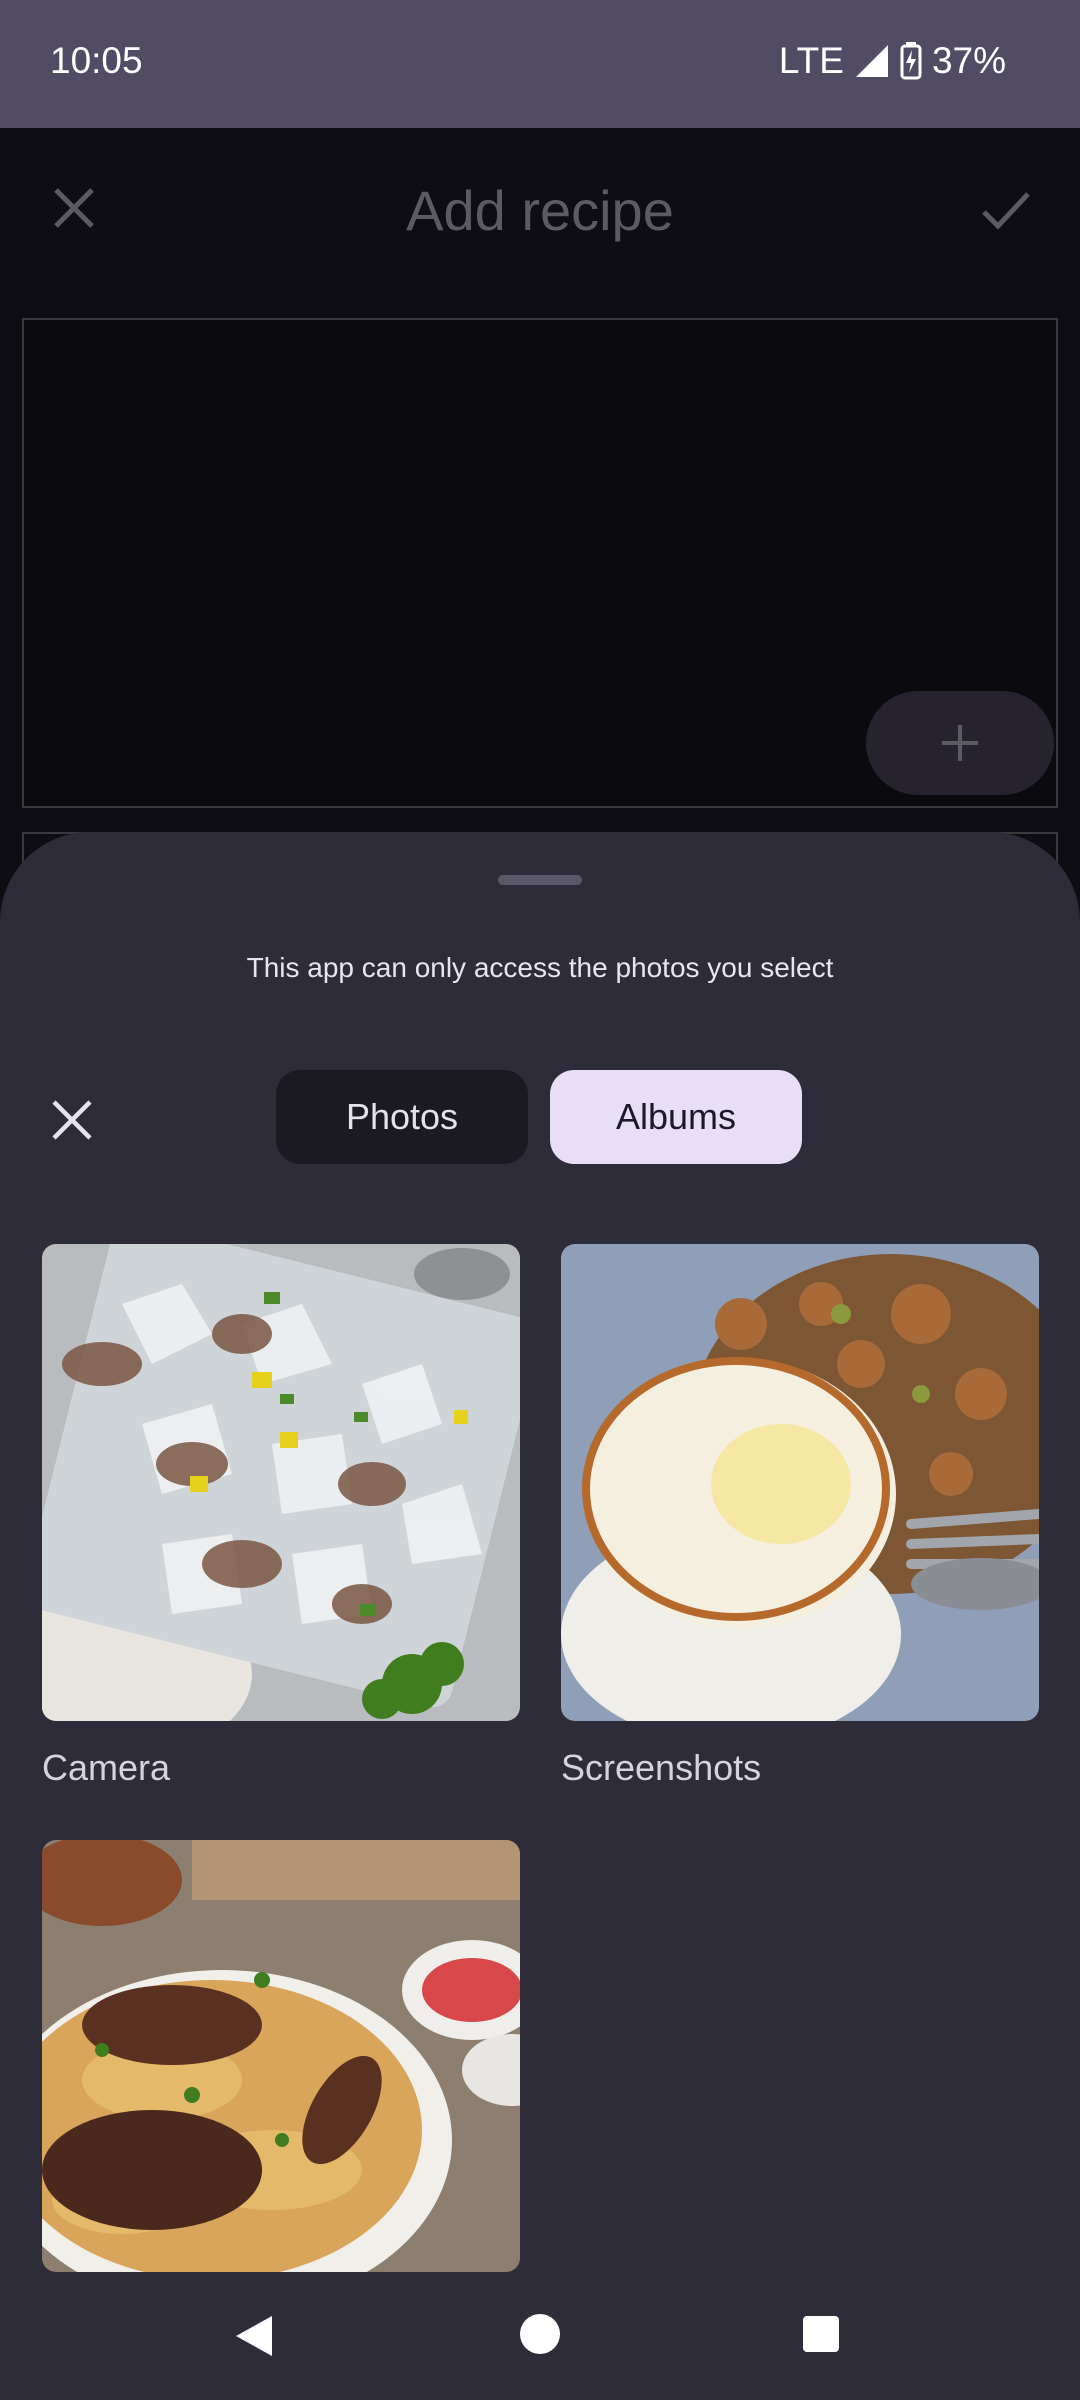 The height and width of the screenshot is (2400, 1080). I want to click on navigation-bar, so click(540, 2336).